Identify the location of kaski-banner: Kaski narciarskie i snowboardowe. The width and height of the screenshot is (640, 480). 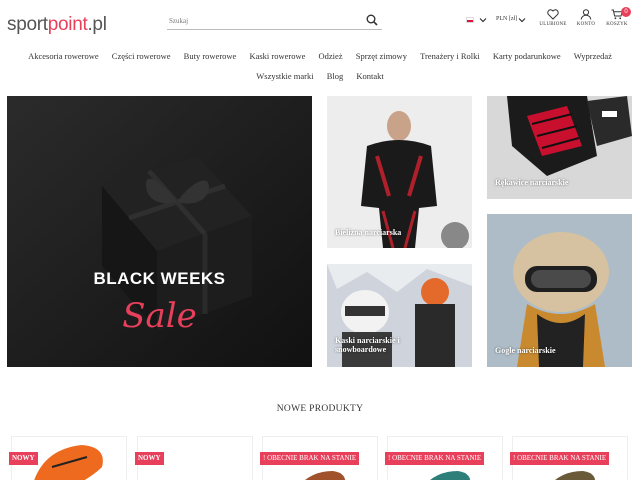
(399, 315).